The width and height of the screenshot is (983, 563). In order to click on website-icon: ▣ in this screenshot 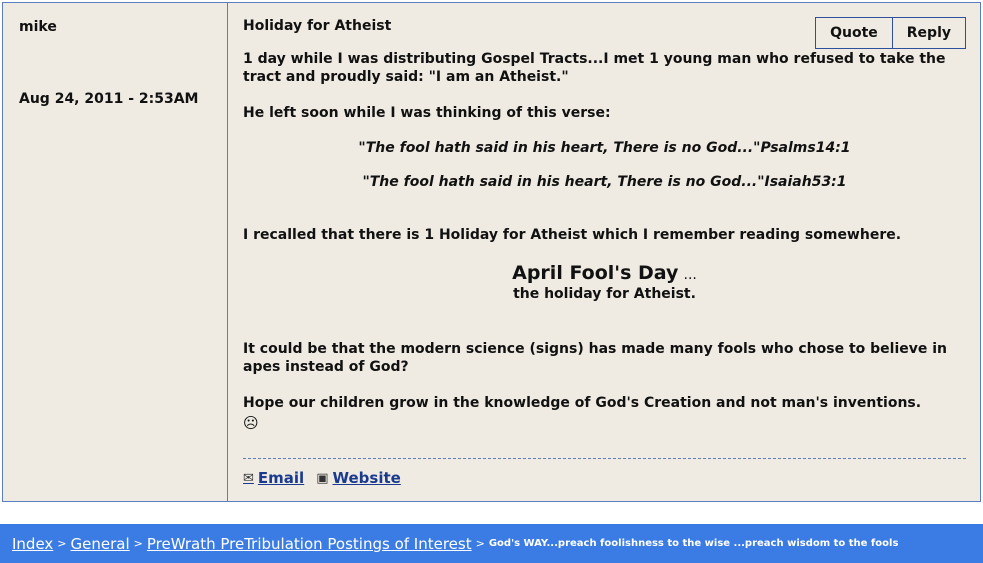, I will do `click(322, 478)`.